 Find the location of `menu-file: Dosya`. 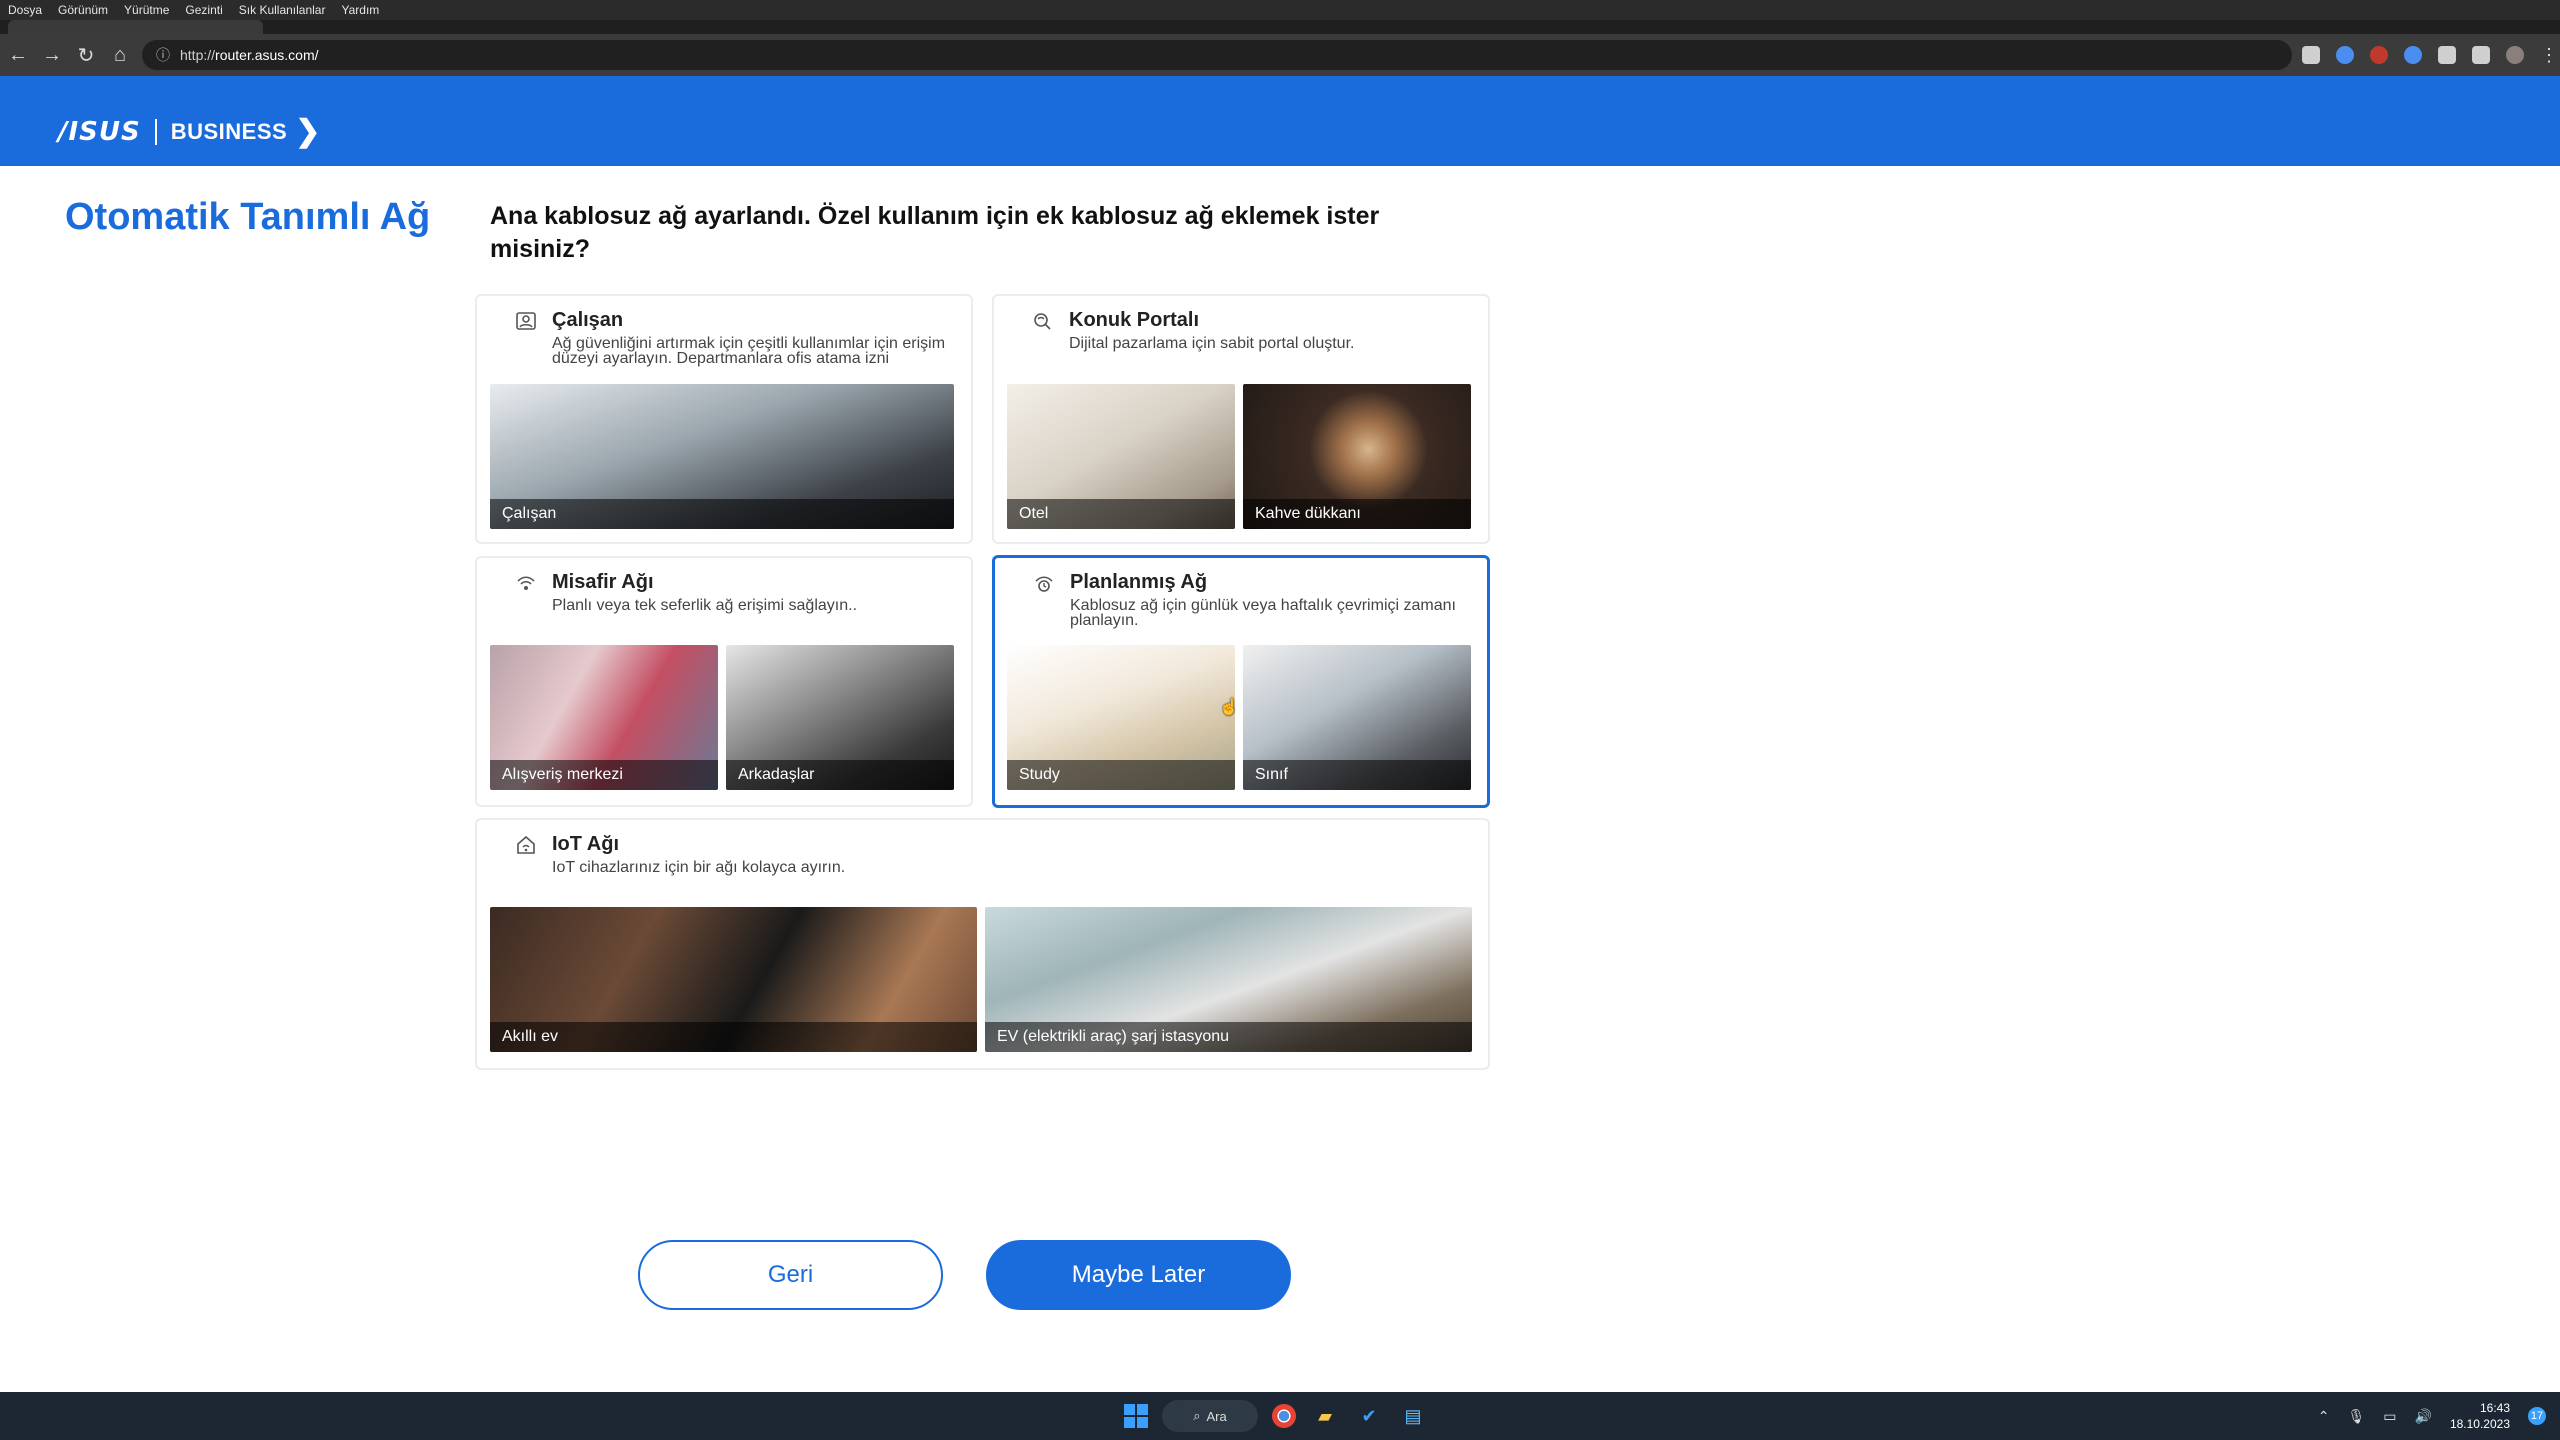

menu-file: Dosya is located at coordinates (25, 10).